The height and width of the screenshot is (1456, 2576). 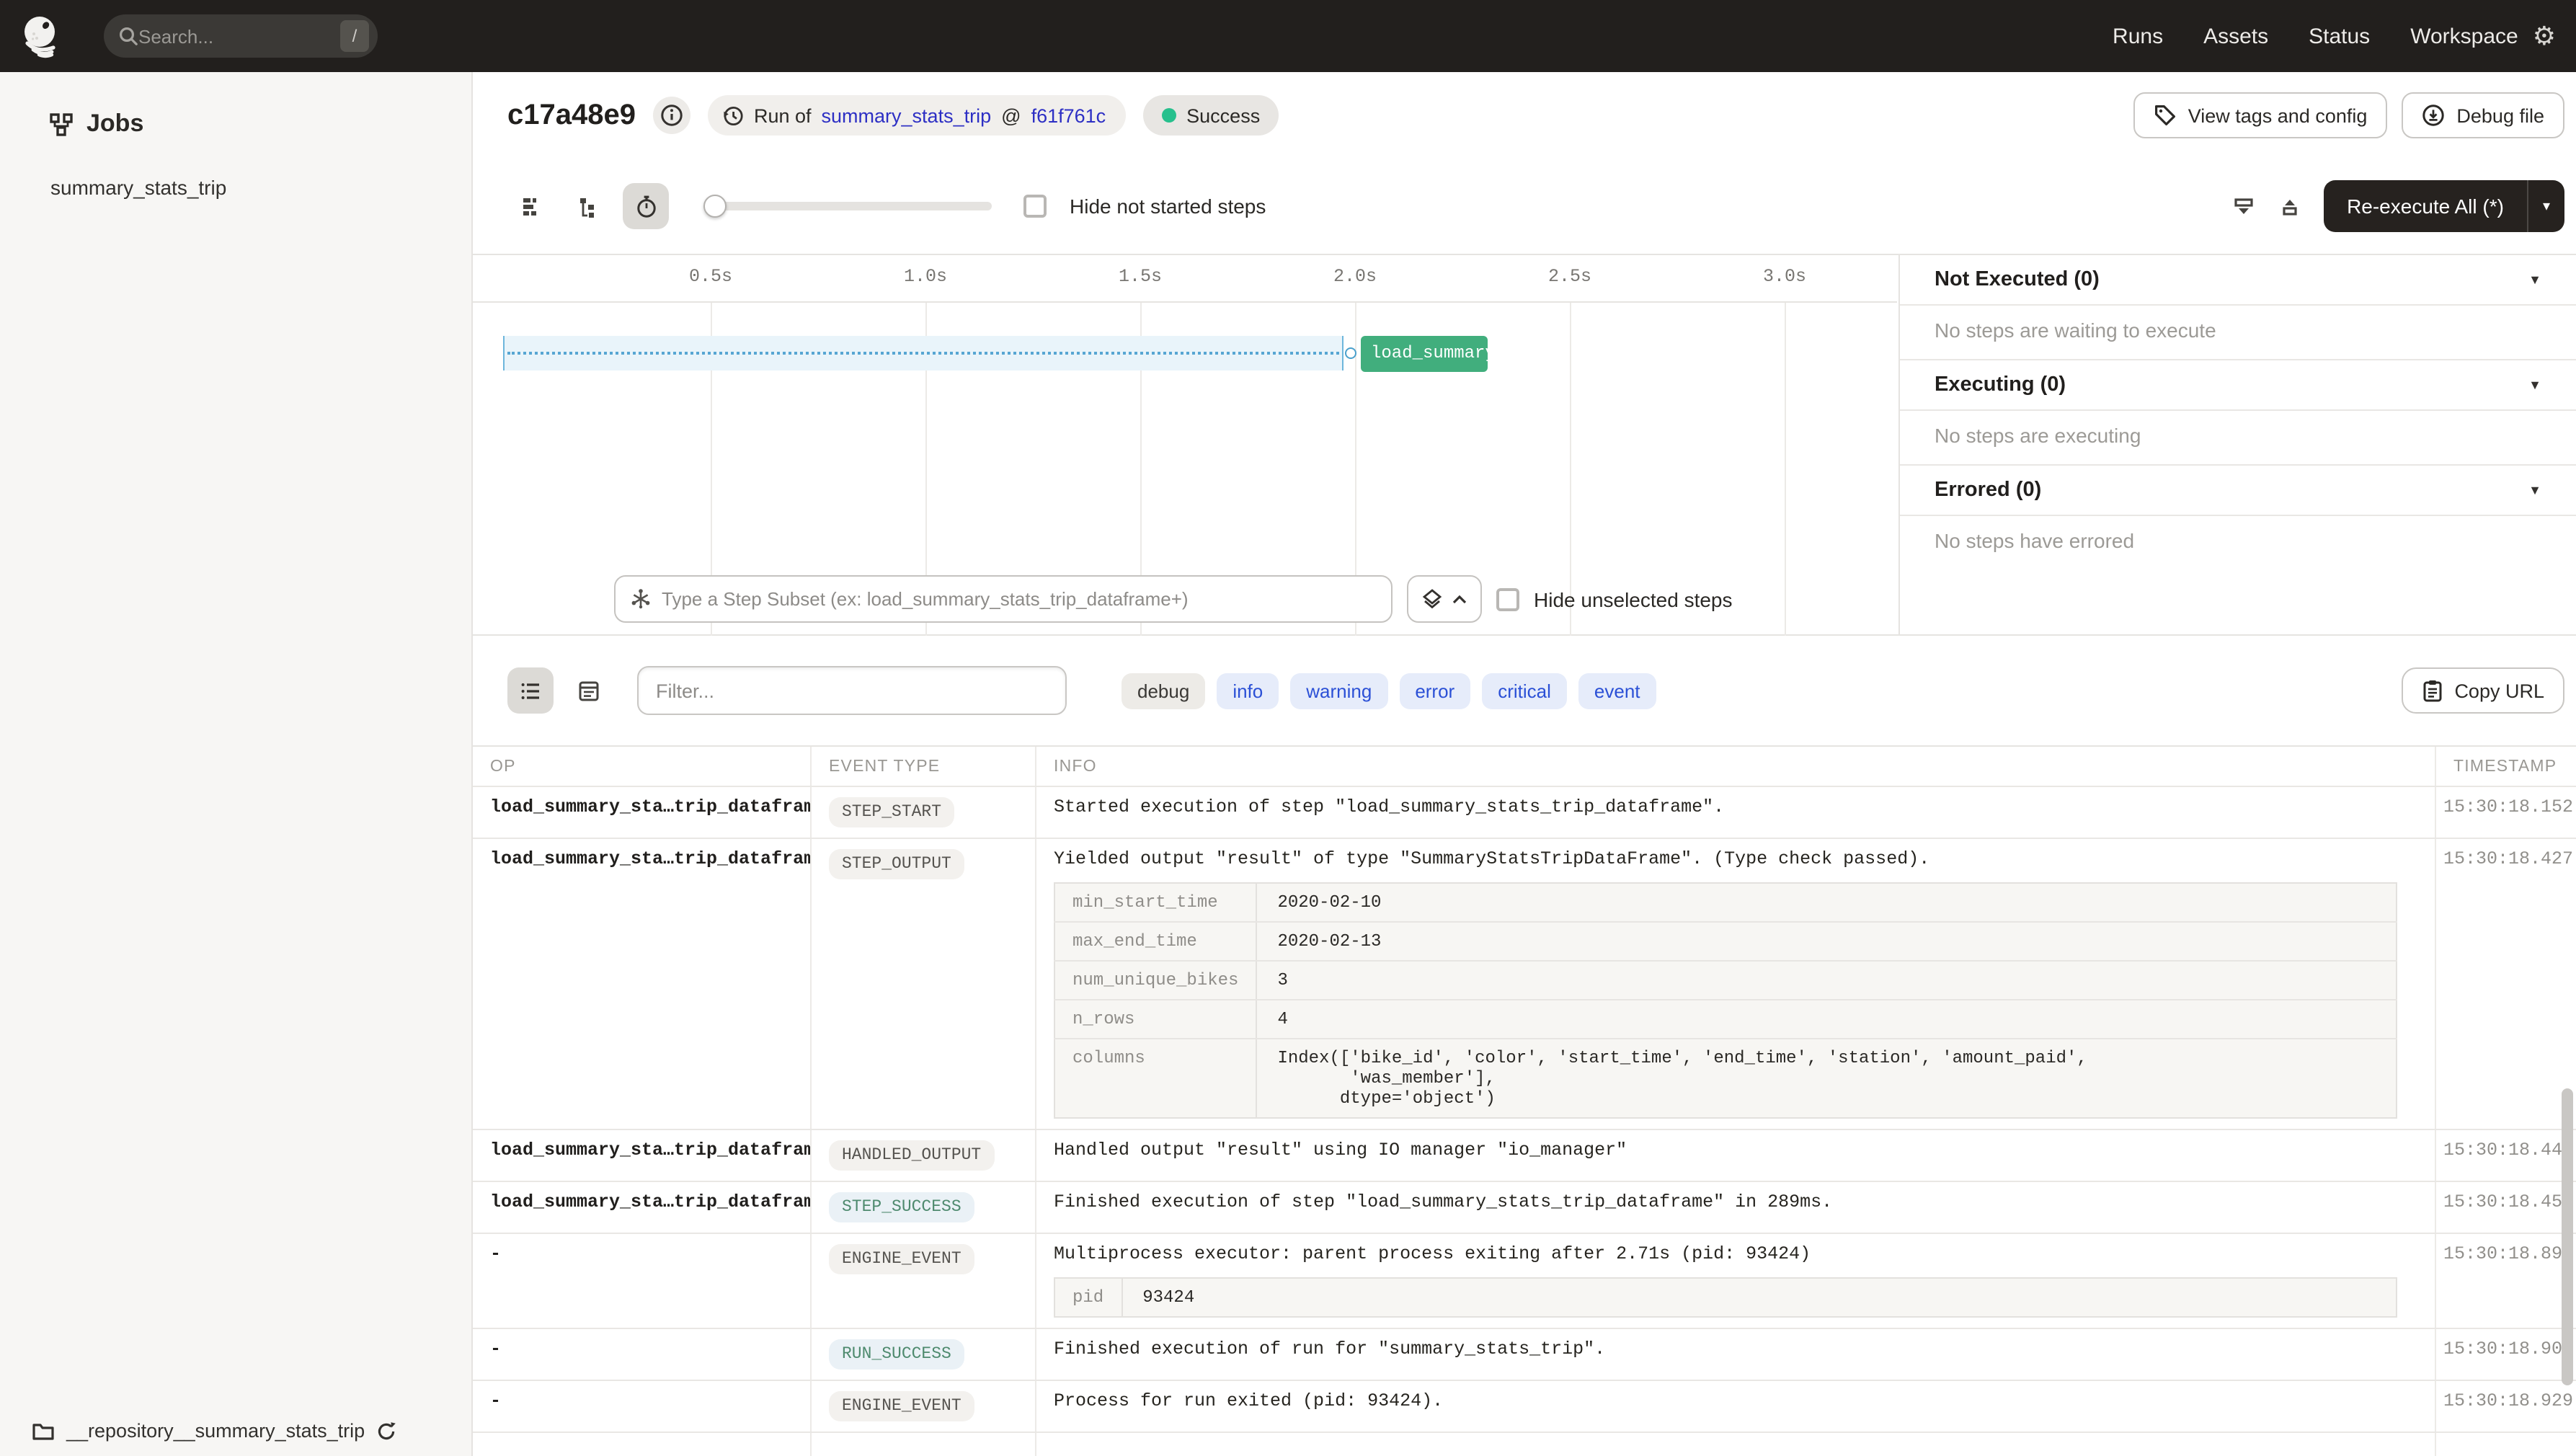 I want to click on eject-up-icon, so click(x=2289, y=207).